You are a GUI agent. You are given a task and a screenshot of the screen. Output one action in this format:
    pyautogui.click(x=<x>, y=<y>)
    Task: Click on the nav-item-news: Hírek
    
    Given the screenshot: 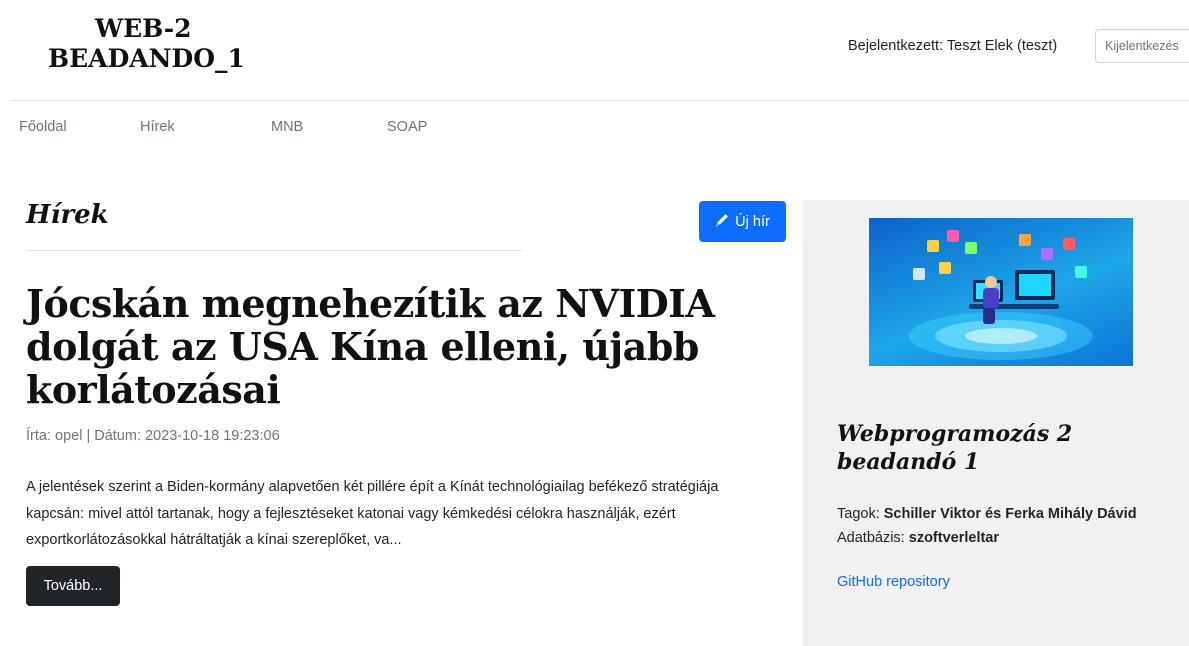 What is the action you would take?
    pyautogui.click(x=157, y=127)
    